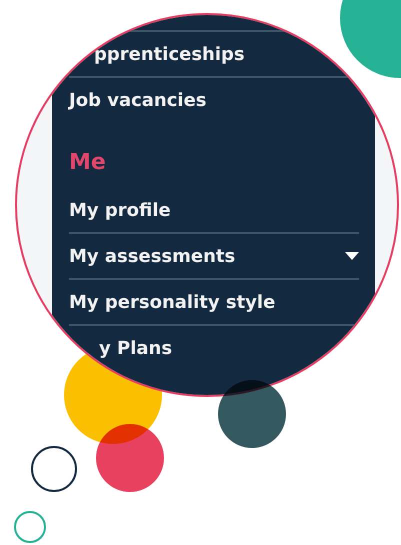 Image resolution: width=401 pixels, height=545 pixels. What do you see at coordinates (152, 256) in the screenshot?
I see `menu-item-label: My assessments` at bounding box center [152, 256].